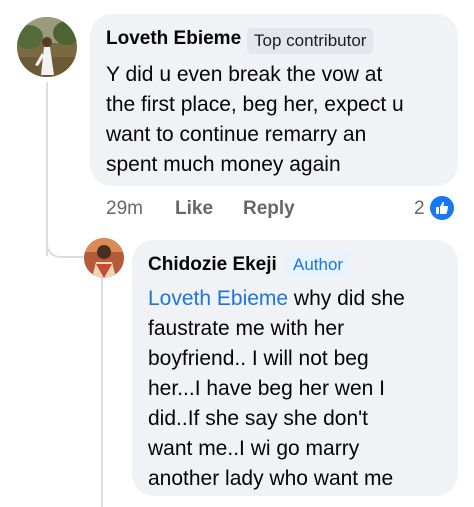 The width and height of the screenshot is (474, 507). I want to click on comment-text-line: want to continue remarry an, so click(236, 134).